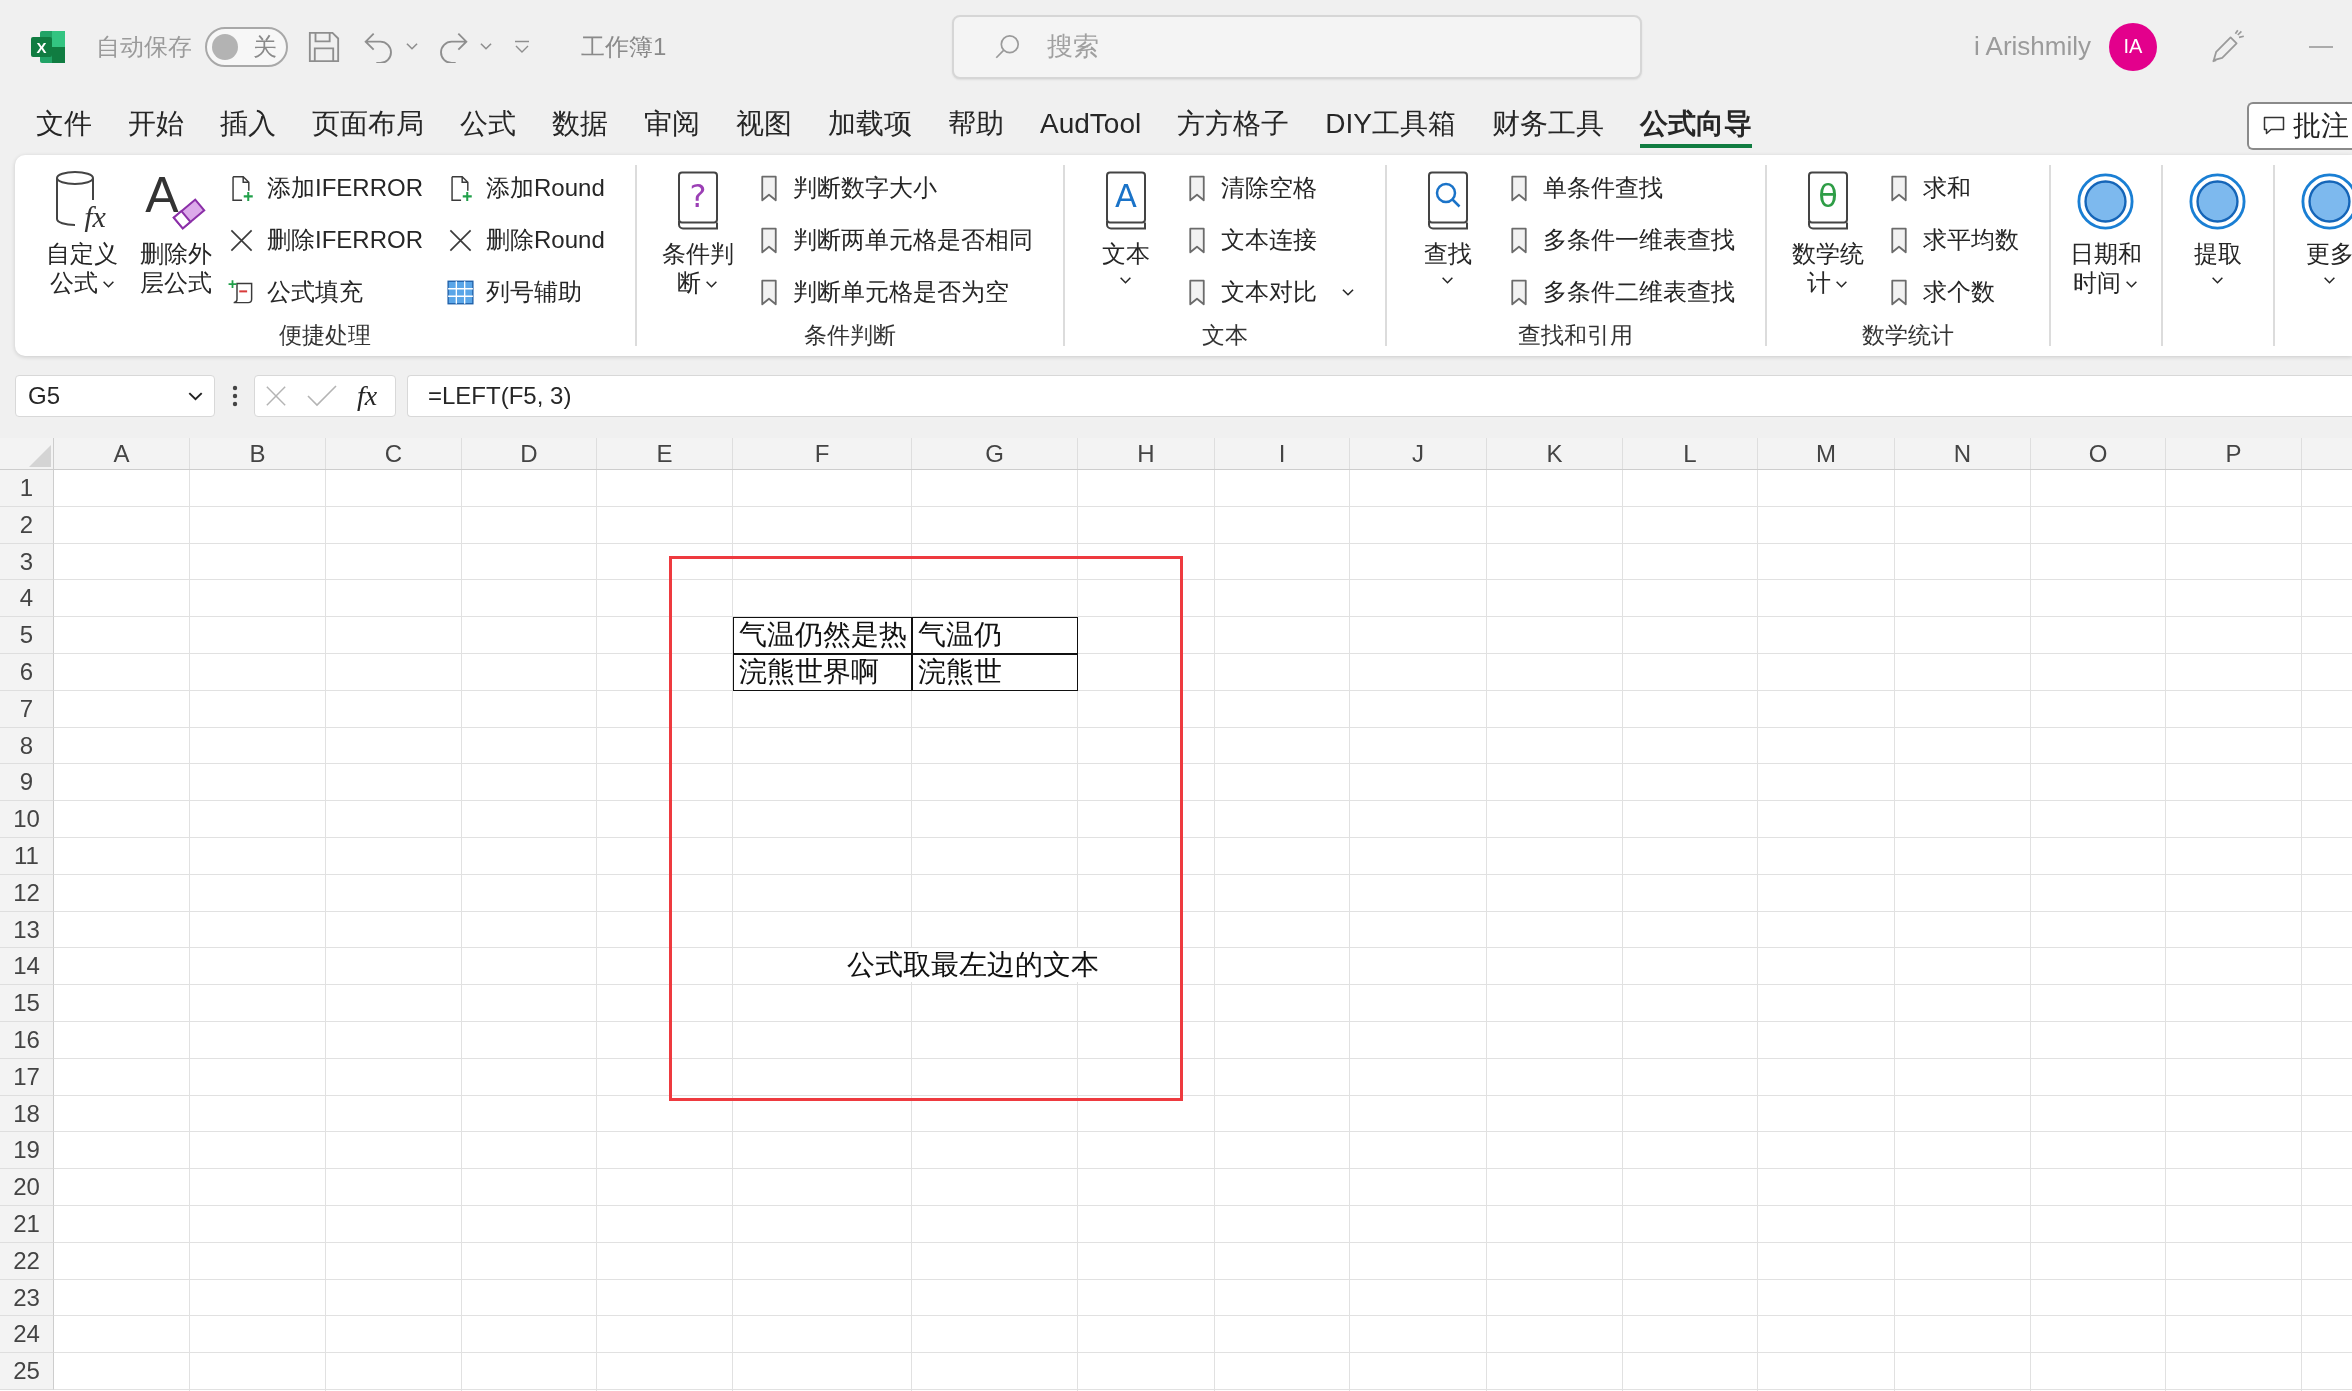 Image resolution: width=2352 pixels, height=1391 pixels. Describe the element at coordinates (672, 126) in the screenshot. I see `ribbon-tab: 审阅` at that location.